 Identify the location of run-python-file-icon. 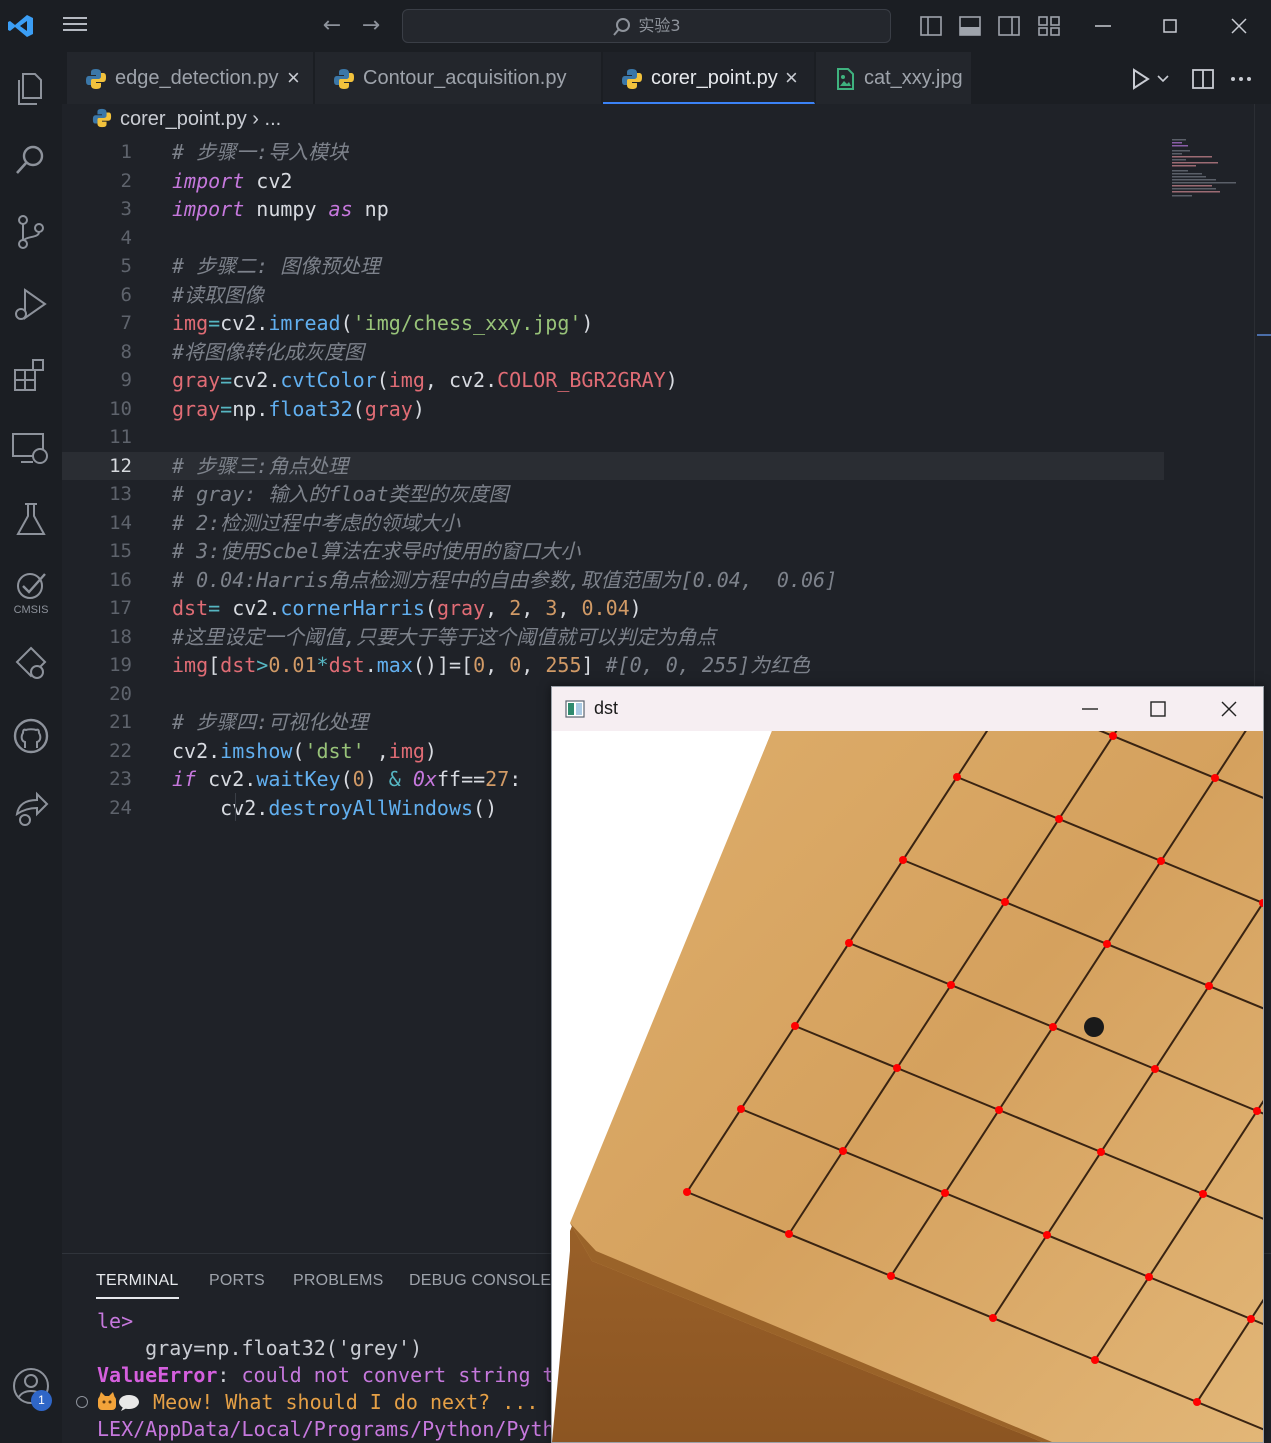
(1152, 79).